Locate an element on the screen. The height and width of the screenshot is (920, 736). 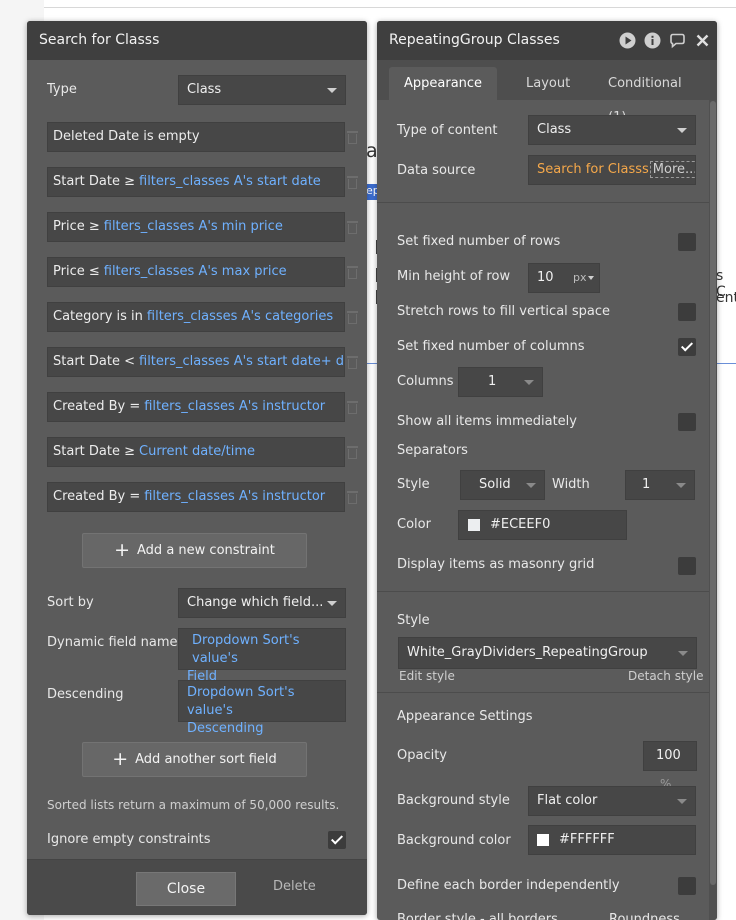
close-button: Close is located at coordinates (186, 889).